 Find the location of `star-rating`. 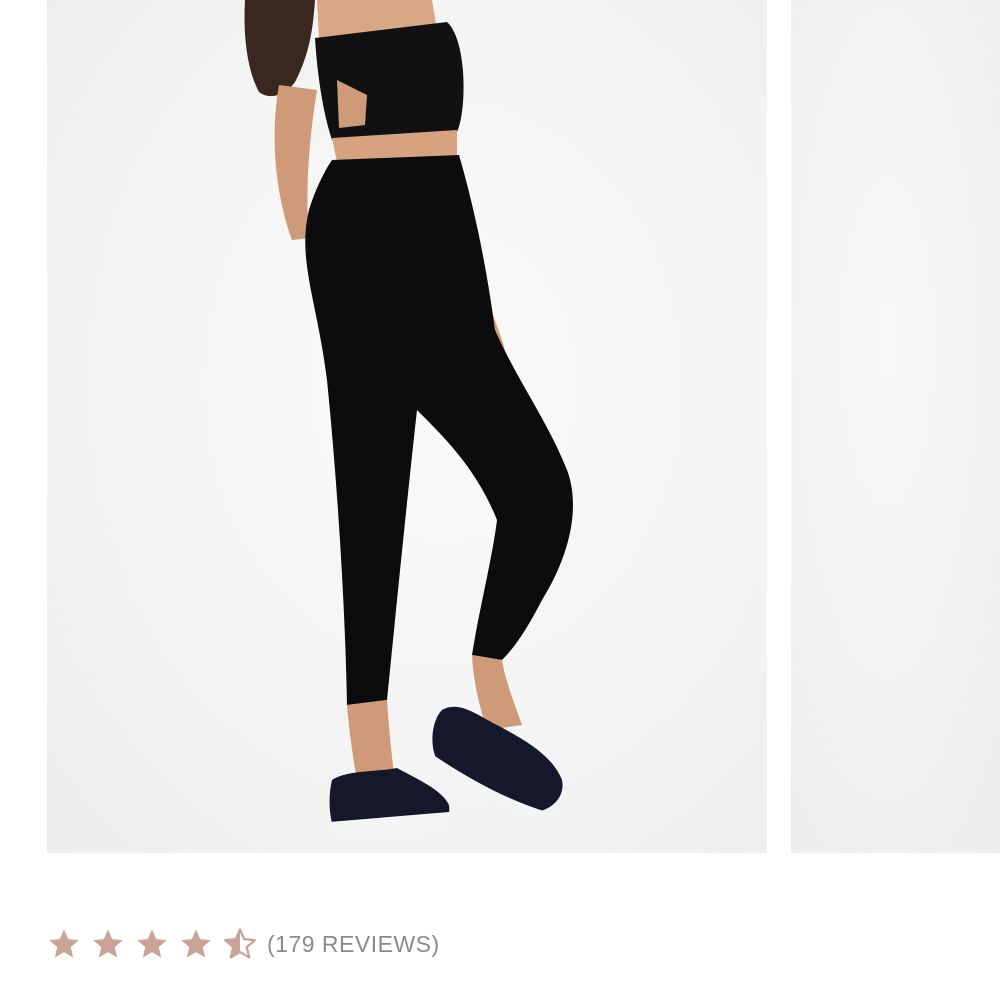

star-rating is located at coordinates (152, 944).